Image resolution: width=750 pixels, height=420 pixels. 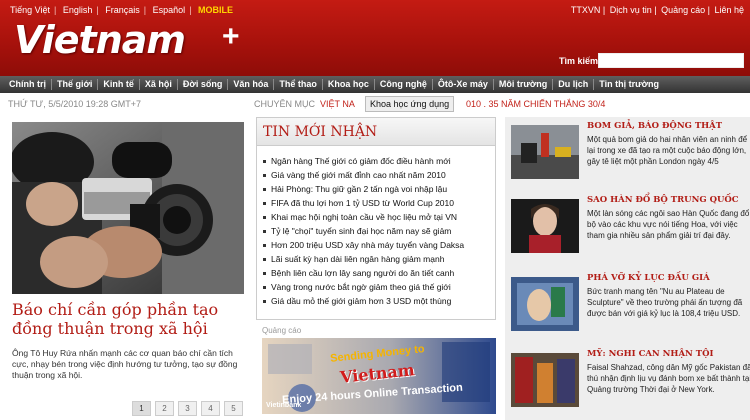 I want to click on ad-label: Quảng cáo, so click(x=282, y=330).